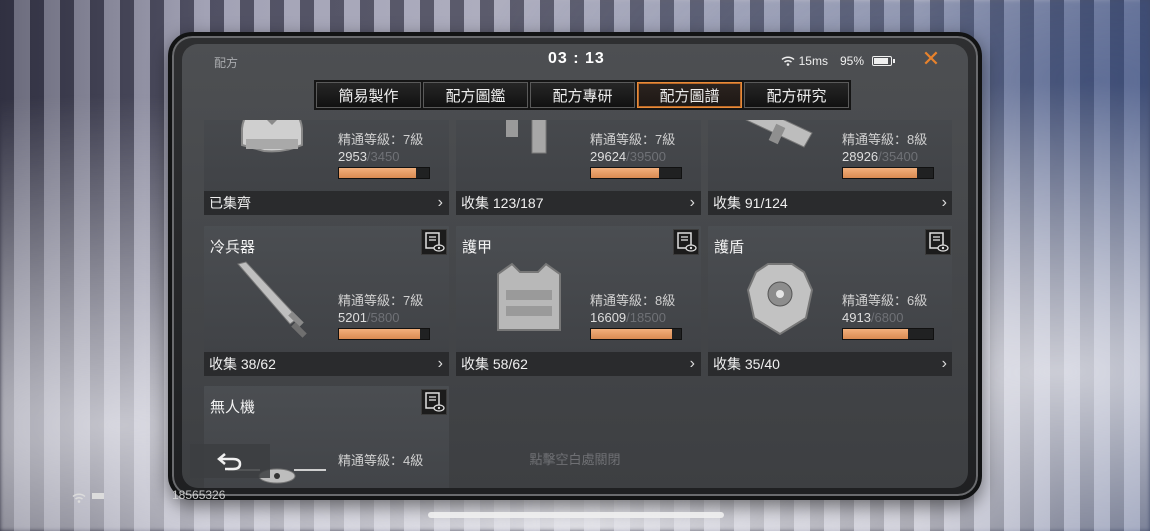 The height and width of the screenshot is (531, 1150). Describe the element at coordinates (576, 58) in the screenshot. I see `clock: 03 : 13` at that location.